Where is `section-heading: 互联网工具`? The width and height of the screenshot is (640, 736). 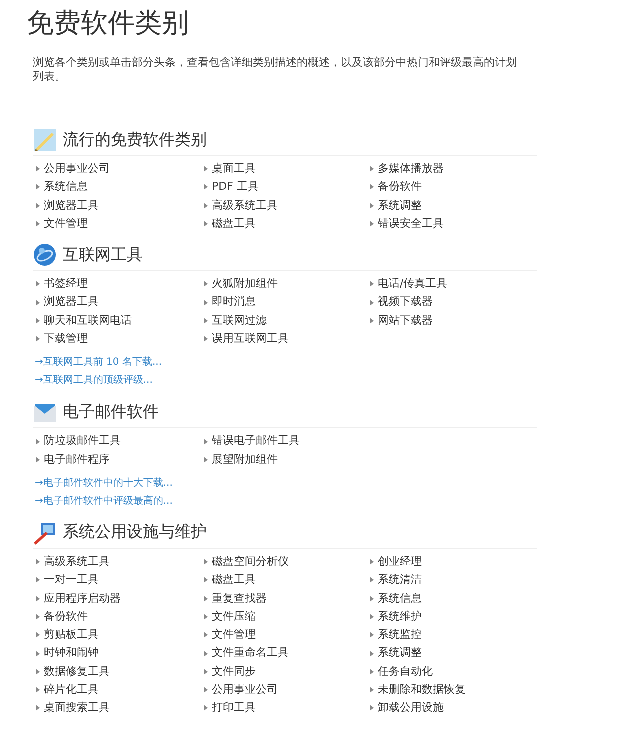 section-heading: 互联网工具 is located at coordinates (103, 255).